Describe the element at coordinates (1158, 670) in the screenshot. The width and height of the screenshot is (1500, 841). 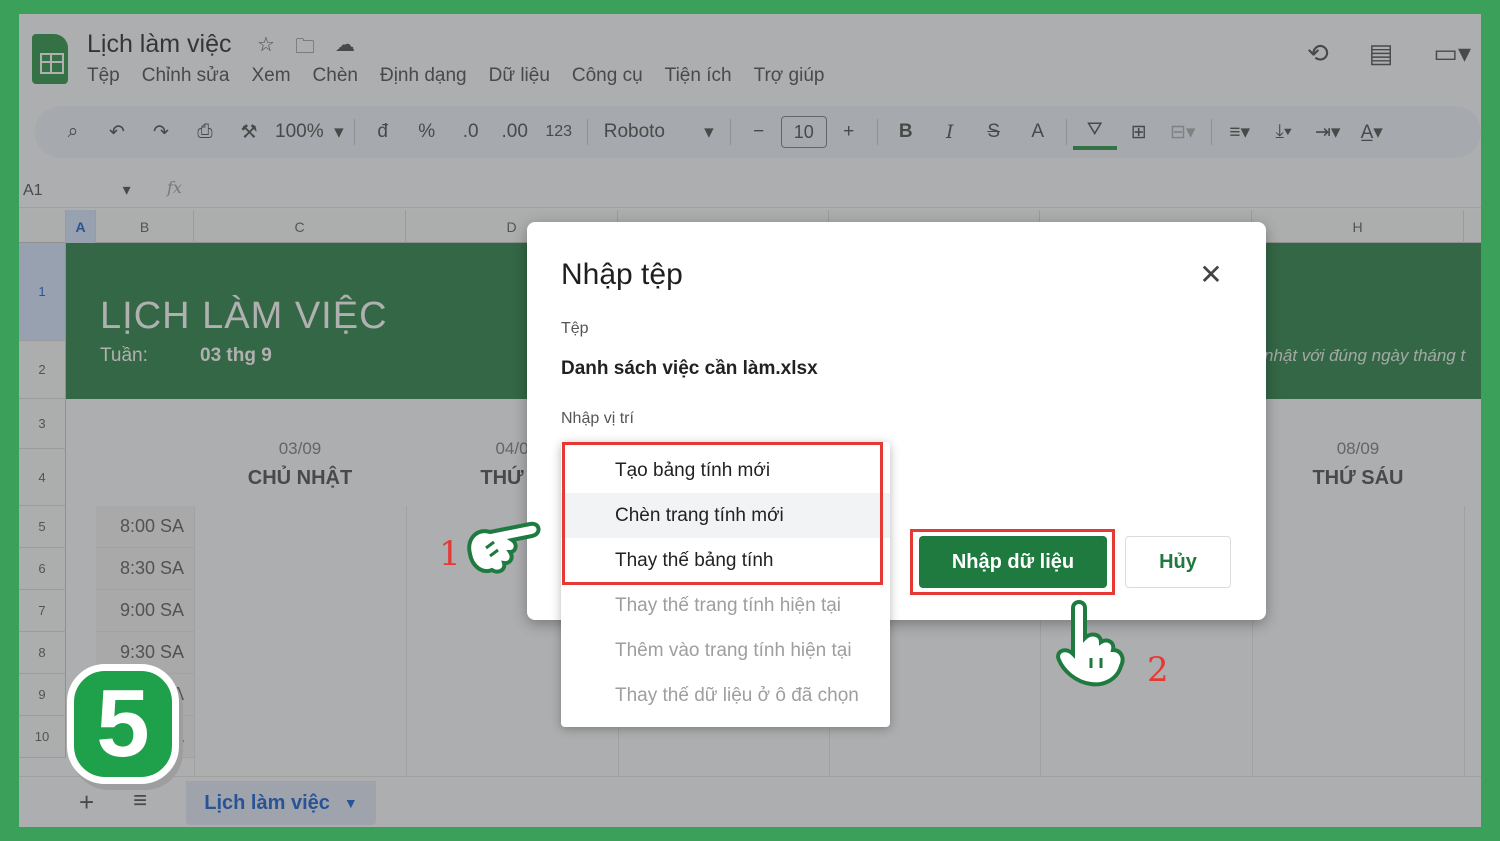
I see `callout-number-2: 2` at that location.